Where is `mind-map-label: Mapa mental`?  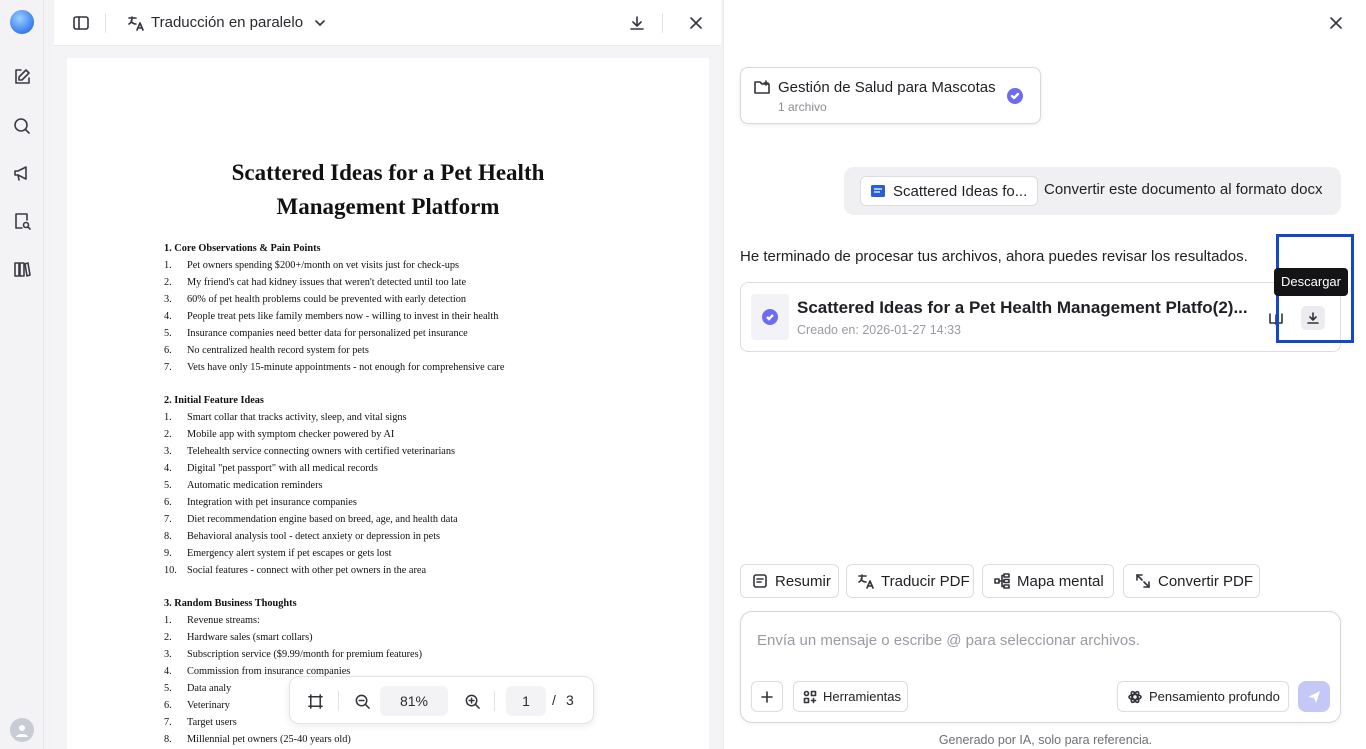 mind-map-label: Mapa mental is located at coordinates (1060, 581).